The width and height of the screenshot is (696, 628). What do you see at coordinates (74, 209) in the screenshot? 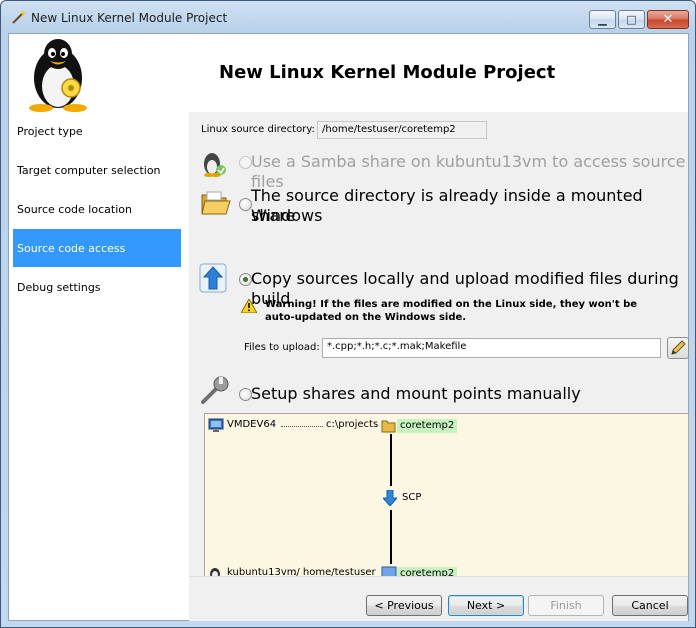
I see `sidebar-item-label: Source code location` at bounding box center [74, 209].